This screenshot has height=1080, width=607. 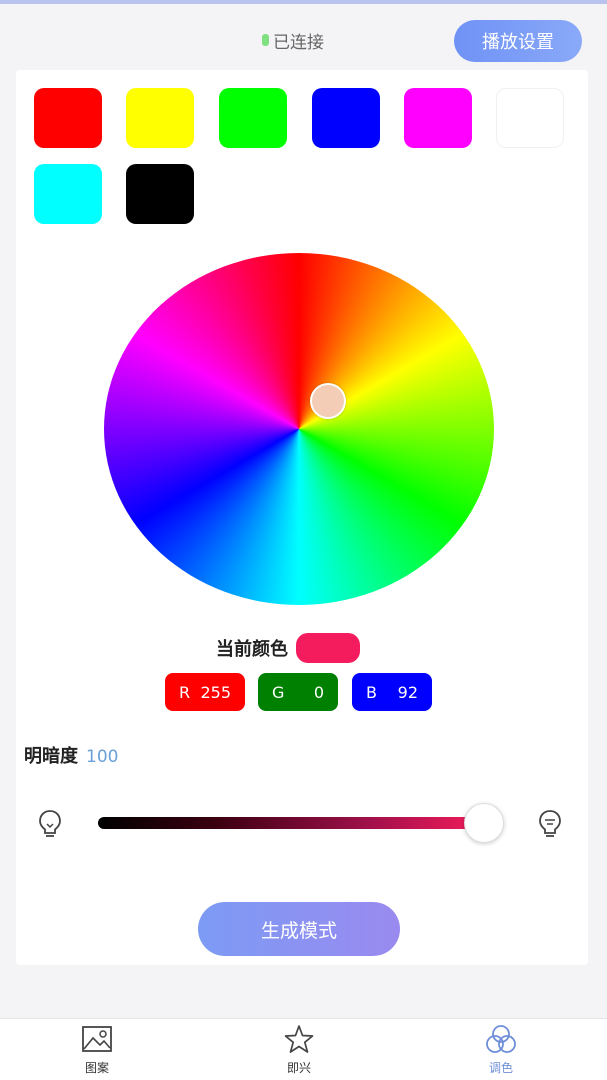 I want to click on connected-indicator-icon, so click(x=265, y=40).